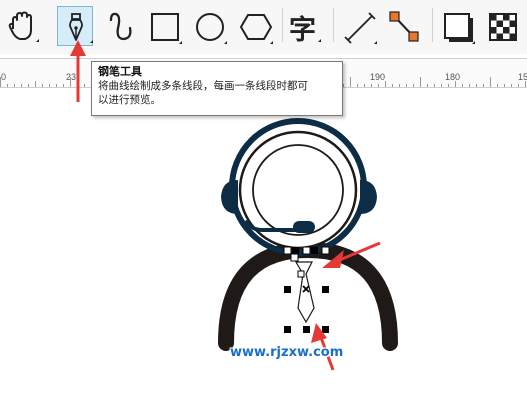  Describe the element at coordinates (78, 48) in the screenshot. I see `annotation-arrow-head` at that location.